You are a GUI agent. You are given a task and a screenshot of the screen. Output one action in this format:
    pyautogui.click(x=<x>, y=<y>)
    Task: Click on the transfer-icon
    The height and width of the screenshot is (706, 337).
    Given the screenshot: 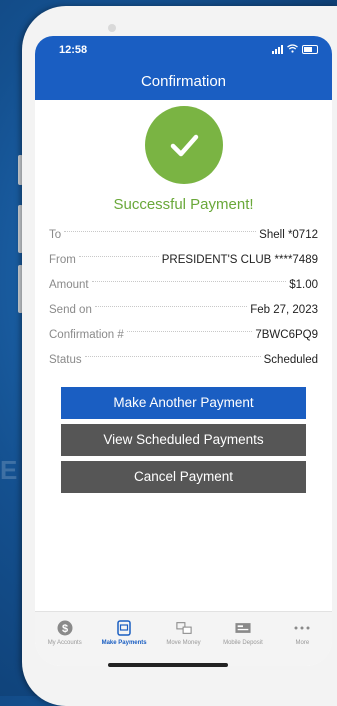 What is the action you would take?
    pyautogui.click(x=183, y=628)
    